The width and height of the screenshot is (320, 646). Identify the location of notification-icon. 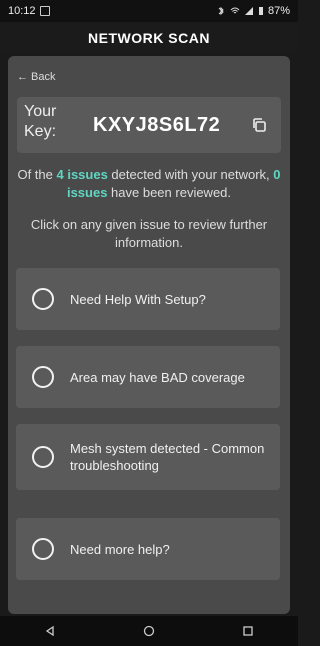
(44, 11).